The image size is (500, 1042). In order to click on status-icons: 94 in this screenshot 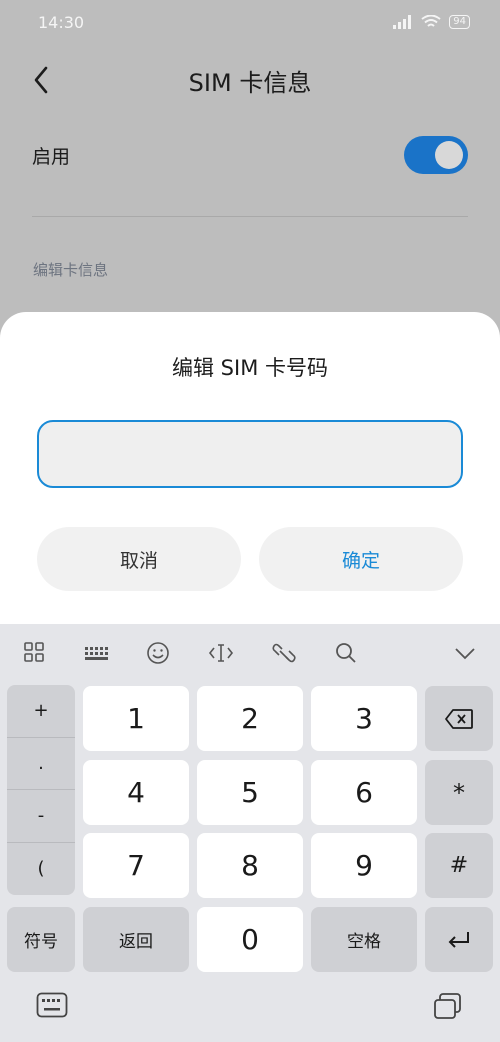, I will do `click(431, 22)`.